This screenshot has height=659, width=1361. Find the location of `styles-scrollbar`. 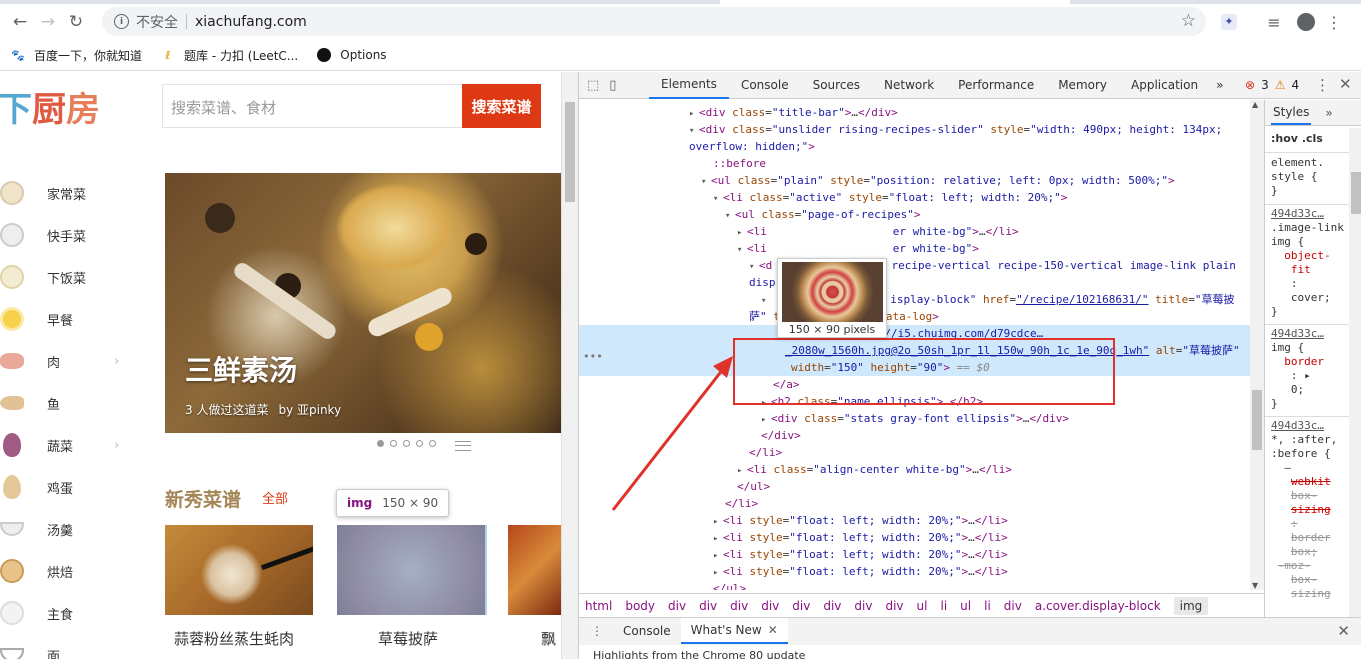

styles-scrollbar is located at coordinates (1355, 373).